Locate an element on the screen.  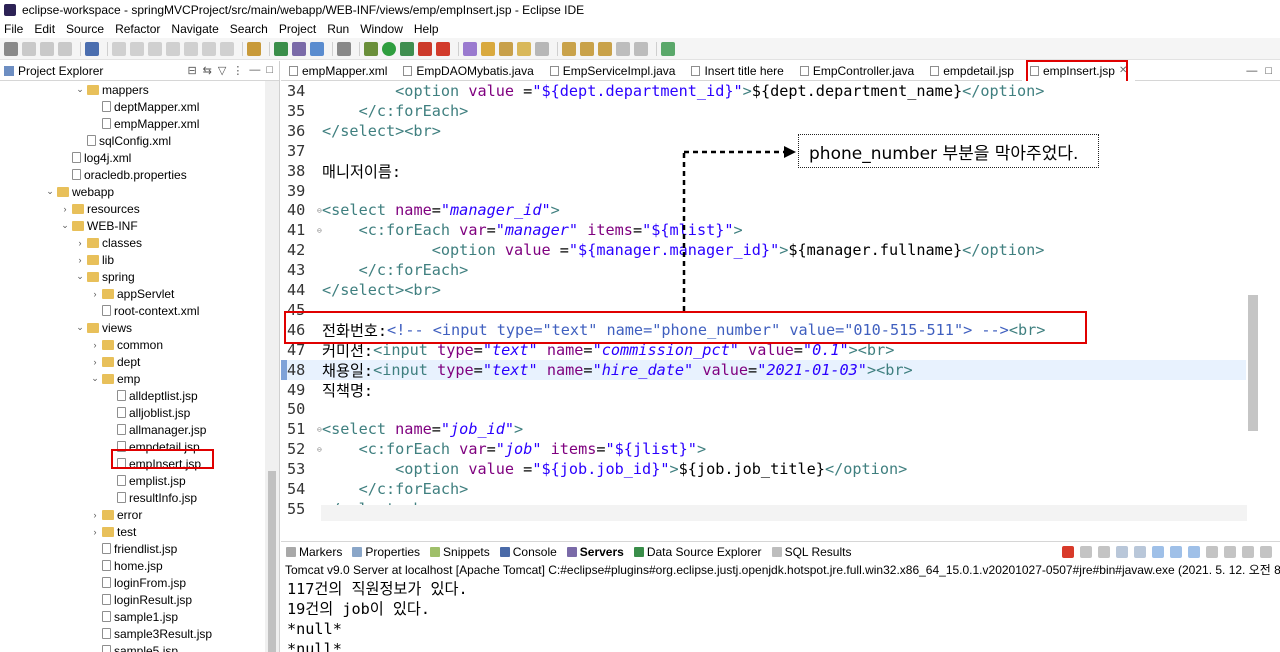
pin-console-icon is located at coordinates (1194, 551).